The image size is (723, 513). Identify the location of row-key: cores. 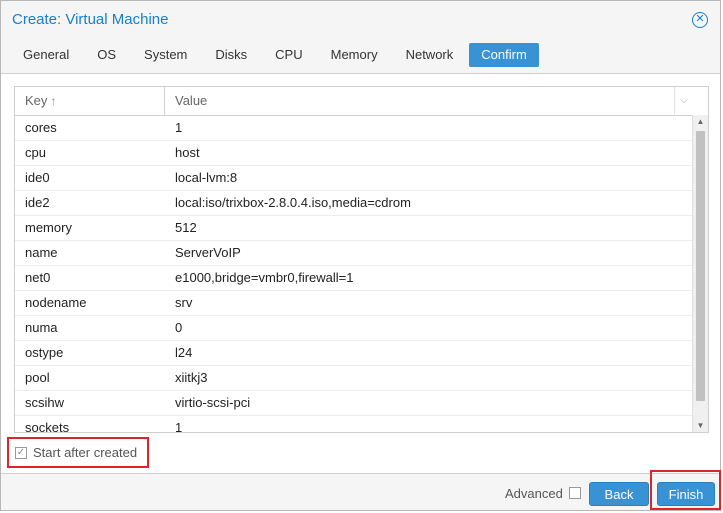
(41, 127).